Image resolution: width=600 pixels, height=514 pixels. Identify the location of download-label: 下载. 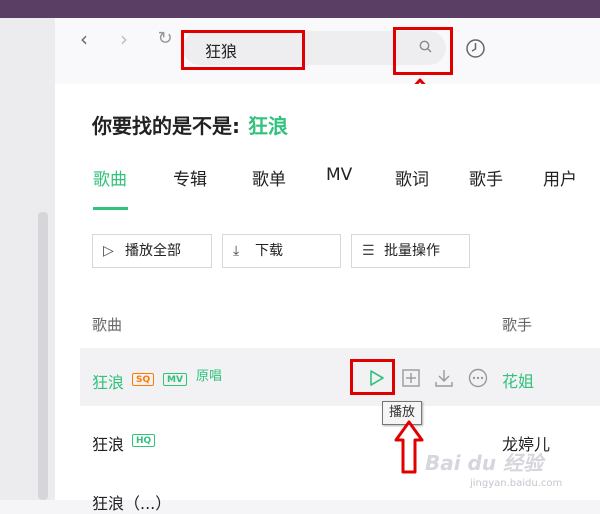
(269, 251).